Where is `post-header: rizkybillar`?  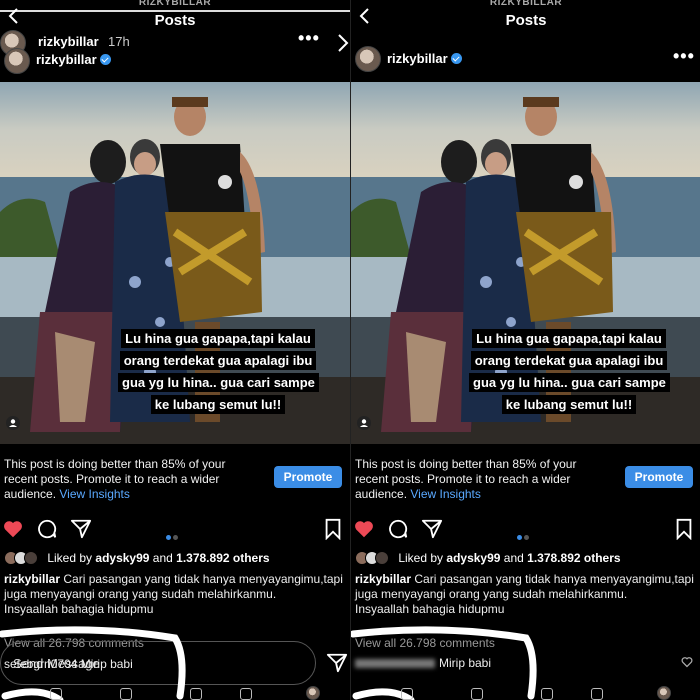 post-header: rizkybillar is located at coordinates (175, 60).